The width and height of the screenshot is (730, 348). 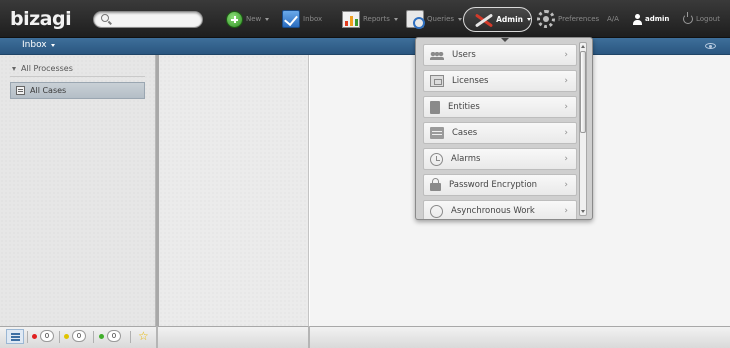 What do you see at coordinates (583, 92) in the screenshot?
I see `scroll-thumb` at bounding box center [583, 92].